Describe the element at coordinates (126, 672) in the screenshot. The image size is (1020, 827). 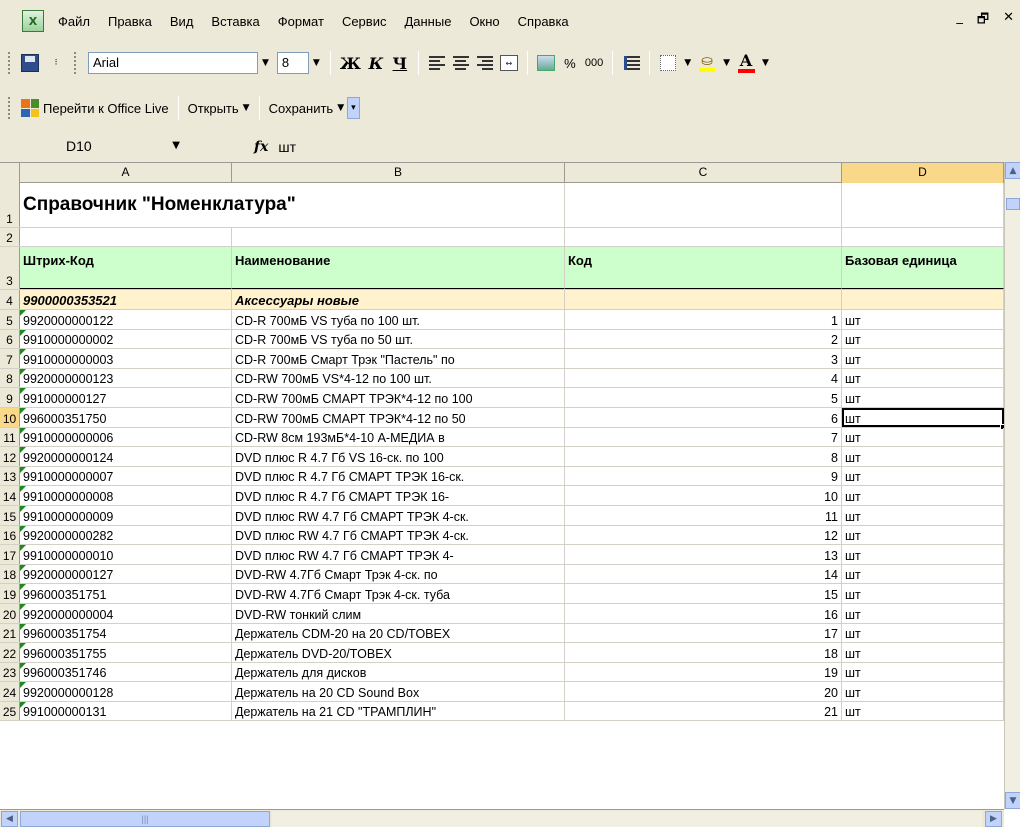
I see `barcode-cell: 996000351746` at that location.